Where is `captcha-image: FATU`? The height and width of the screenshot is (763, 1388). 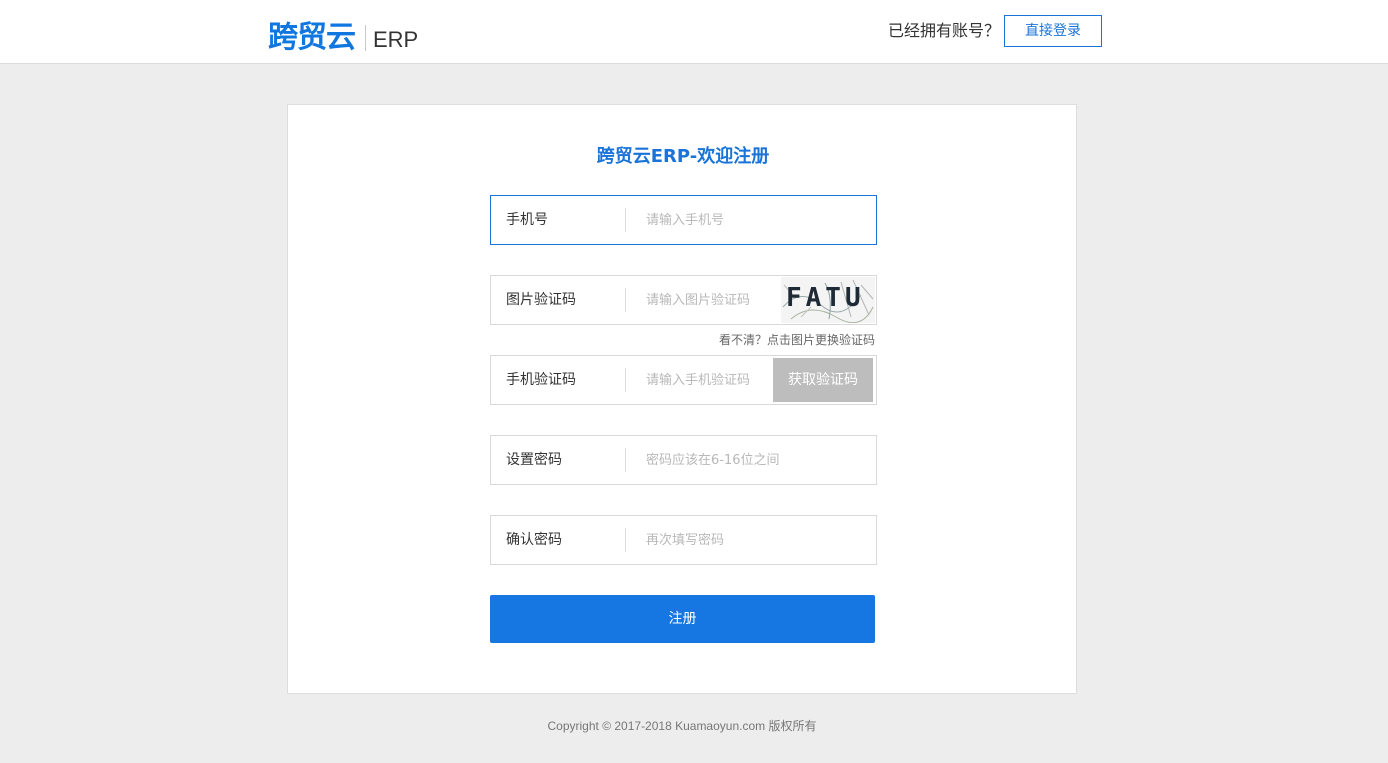 captcha-image: FATU is located at coordinates (828, 300).